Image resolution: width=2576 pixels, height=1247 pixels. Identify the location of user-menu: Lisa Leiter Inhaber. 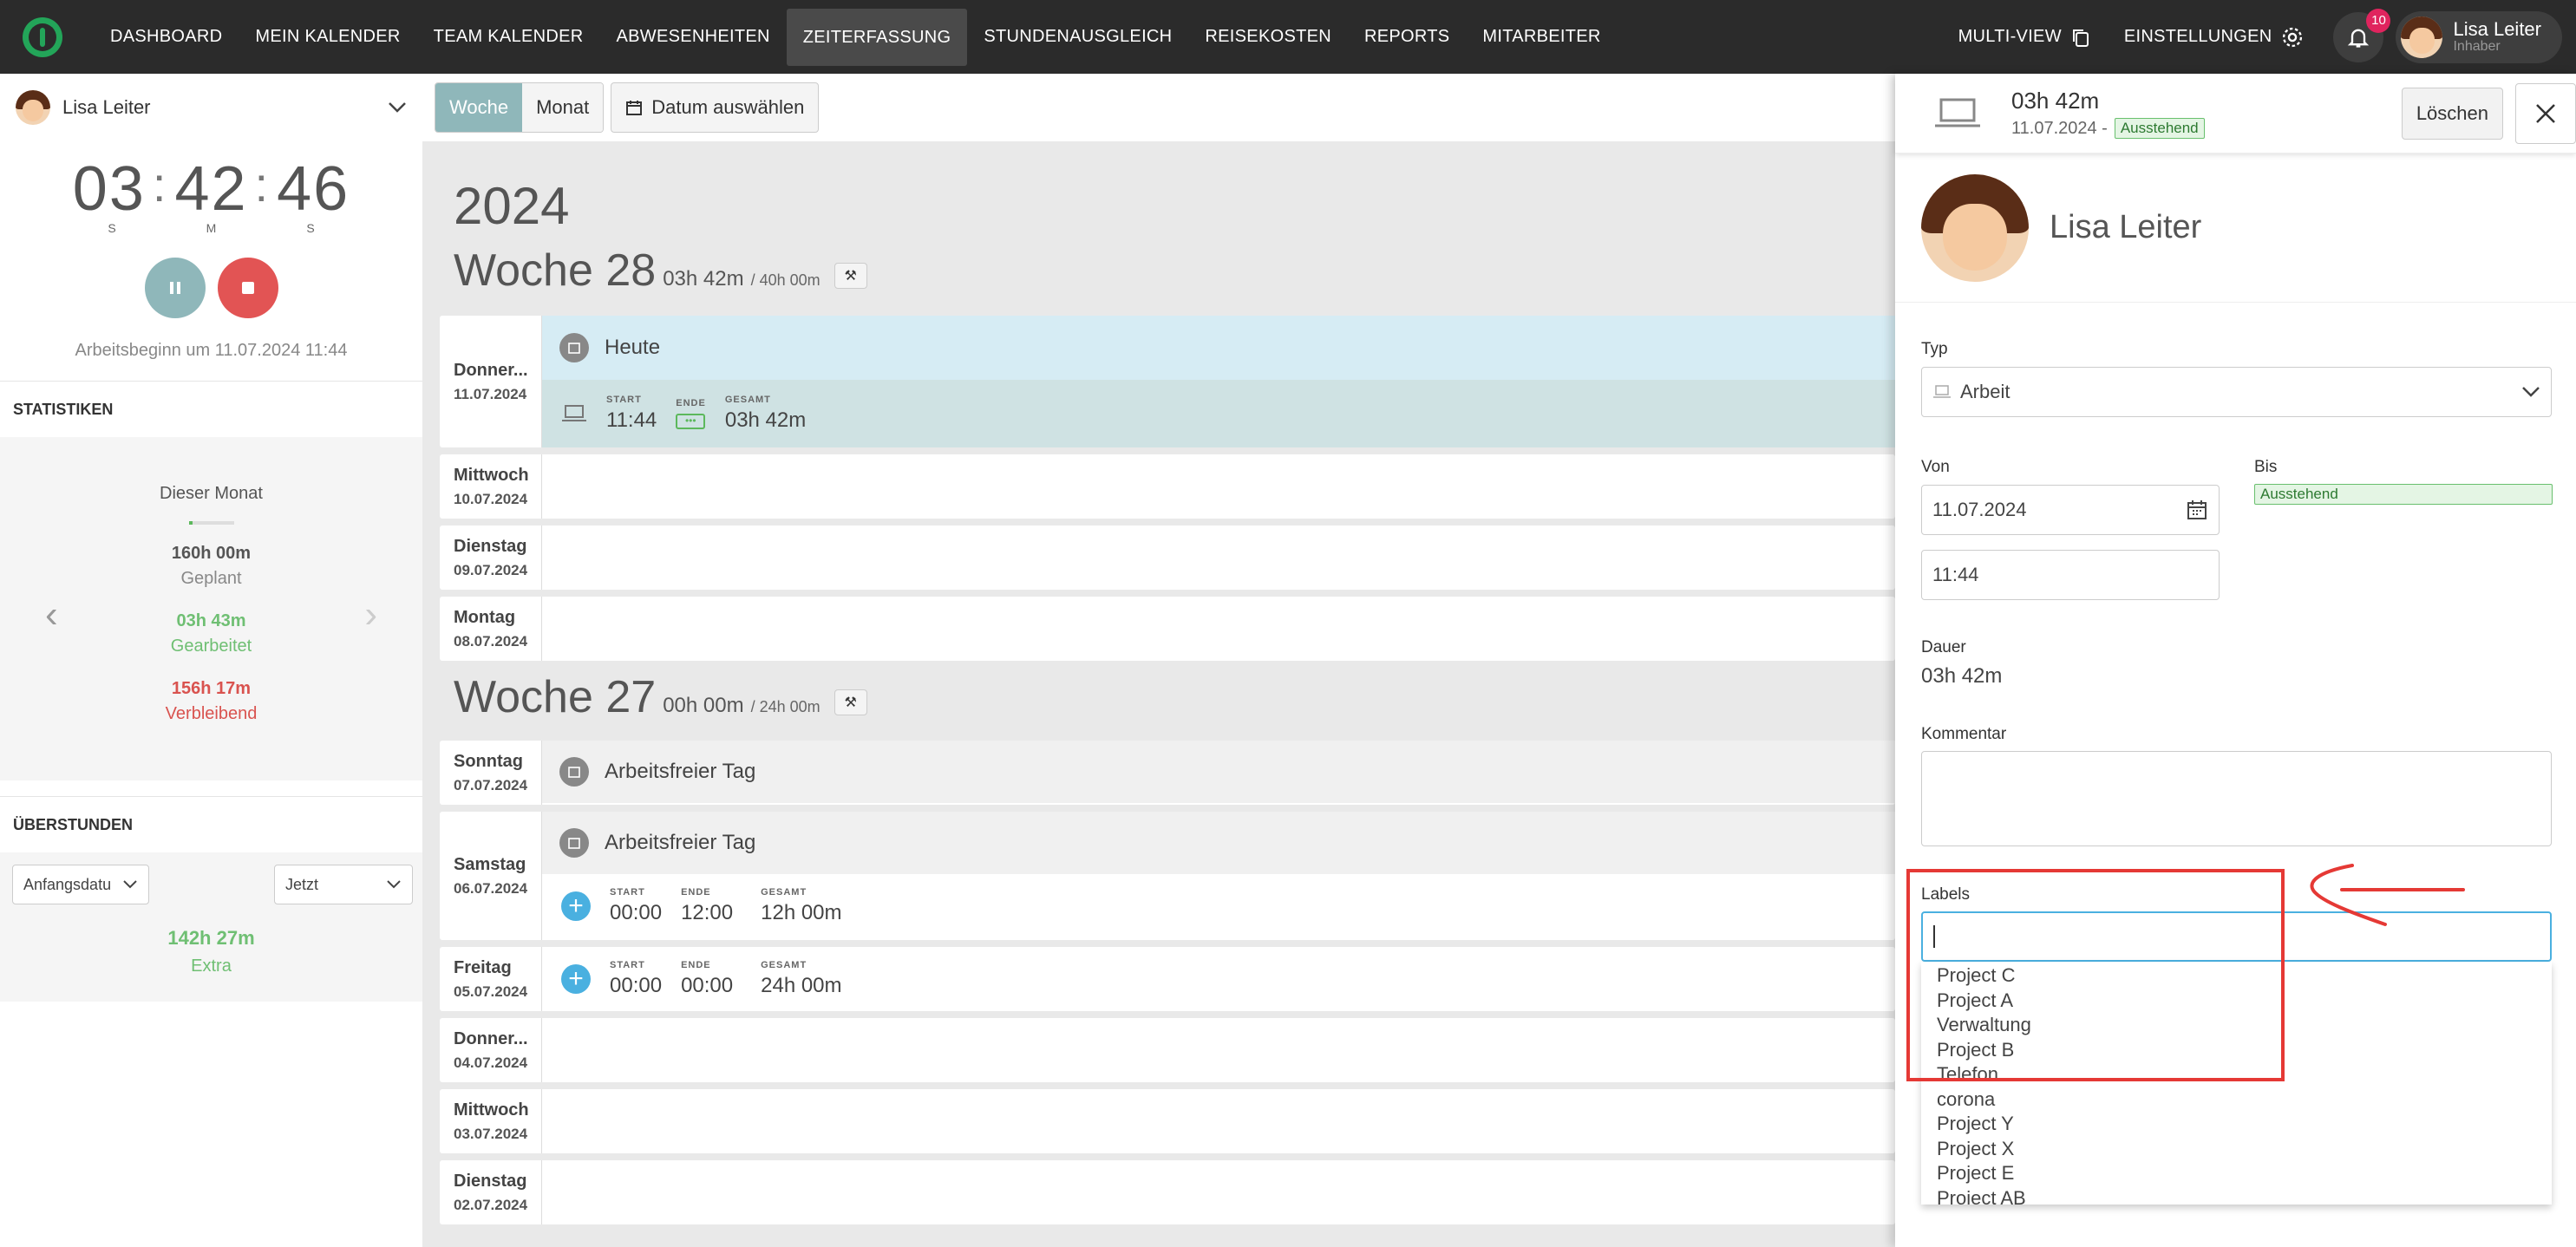
(2479, 36).